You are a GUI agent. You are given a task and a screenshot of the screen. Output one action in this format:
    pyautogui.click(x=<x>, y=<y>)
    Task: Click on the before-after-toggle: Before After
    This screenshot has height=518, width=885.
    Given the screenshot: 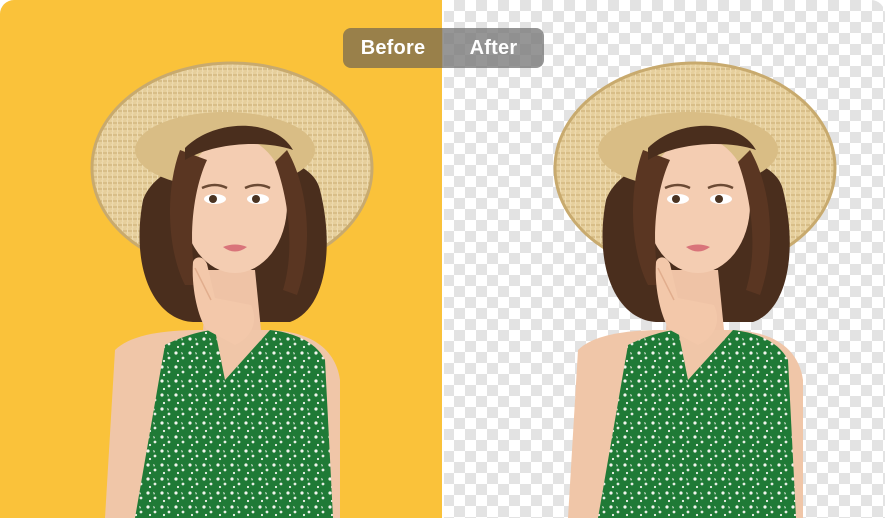 What is the action you would take?
    pyautogui.click(x=443, y=48)
    